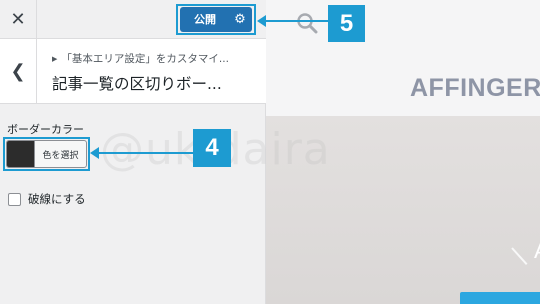 The height and width of the screenshot is (304, 540). What do you see at coordinates (57, 199) in the screenshot?
I see `dashed-checkbox-label: 破線にする` at bounding box center [57, 199].